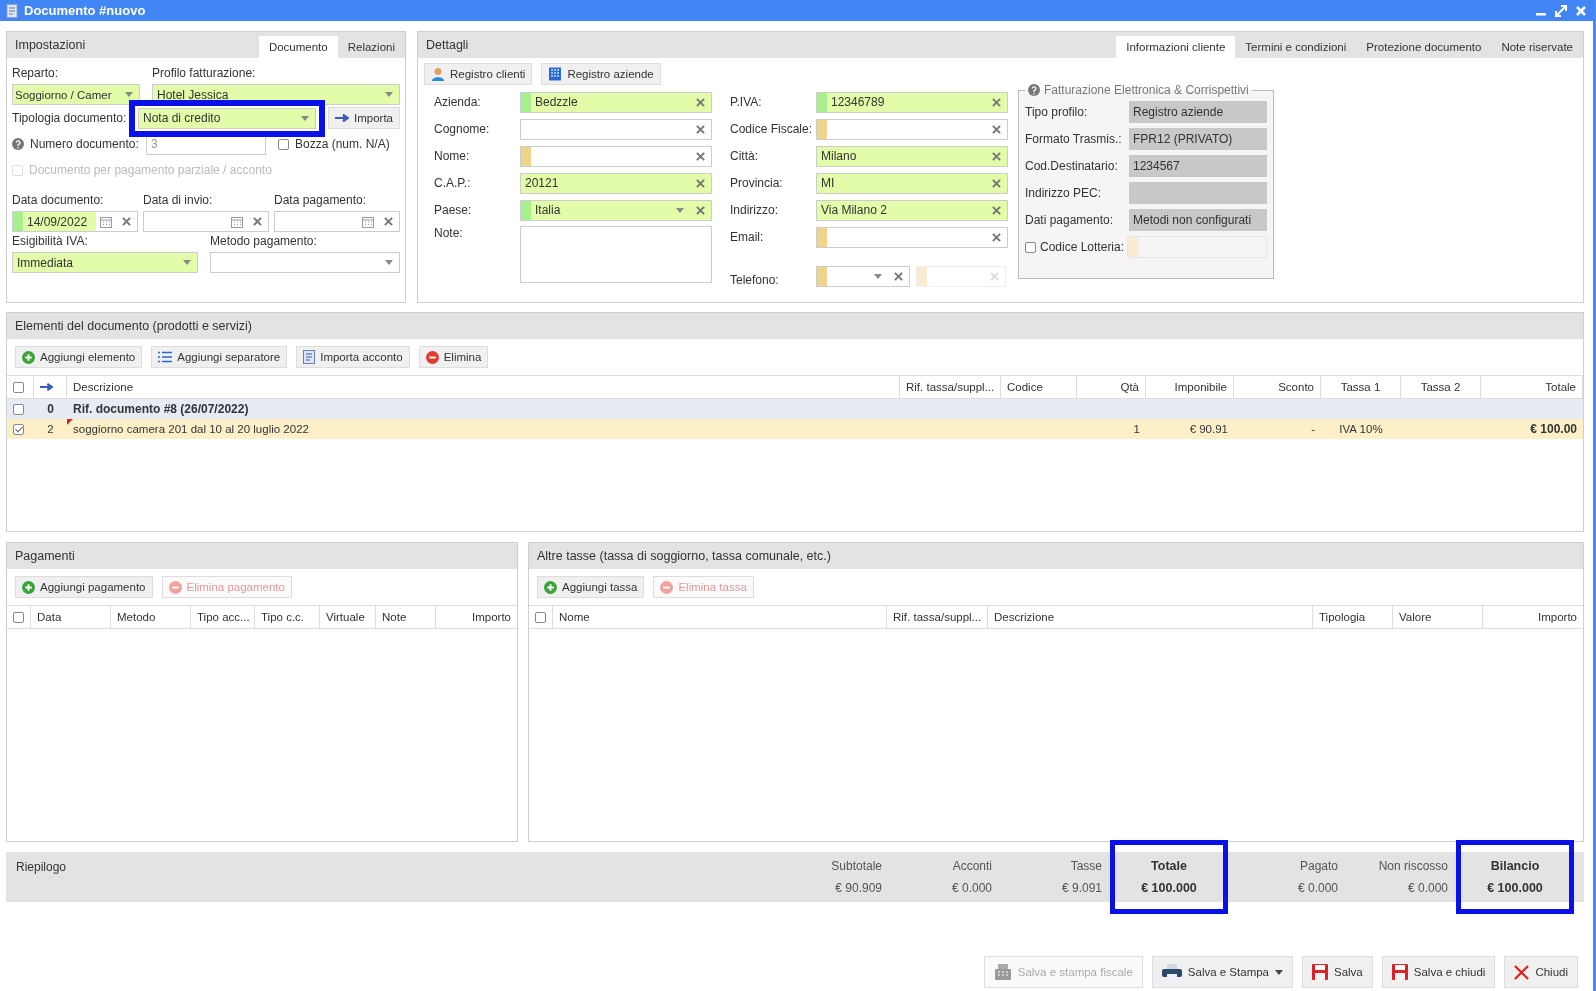 Image resolution: width=1596 pixels, height=991 pixels. I want to click on footer-button: Salva e chiudi, so click(1438, 972).